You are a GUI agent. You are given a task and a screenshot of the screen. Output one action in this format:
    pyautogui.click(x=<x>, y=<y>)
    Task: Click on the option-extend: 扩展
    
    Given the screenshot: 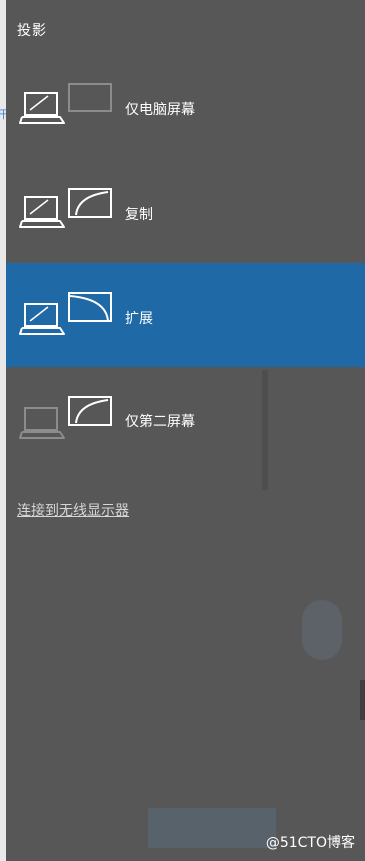 What is the action you would take?
    pyautogui.click(x=185, y=315)
    